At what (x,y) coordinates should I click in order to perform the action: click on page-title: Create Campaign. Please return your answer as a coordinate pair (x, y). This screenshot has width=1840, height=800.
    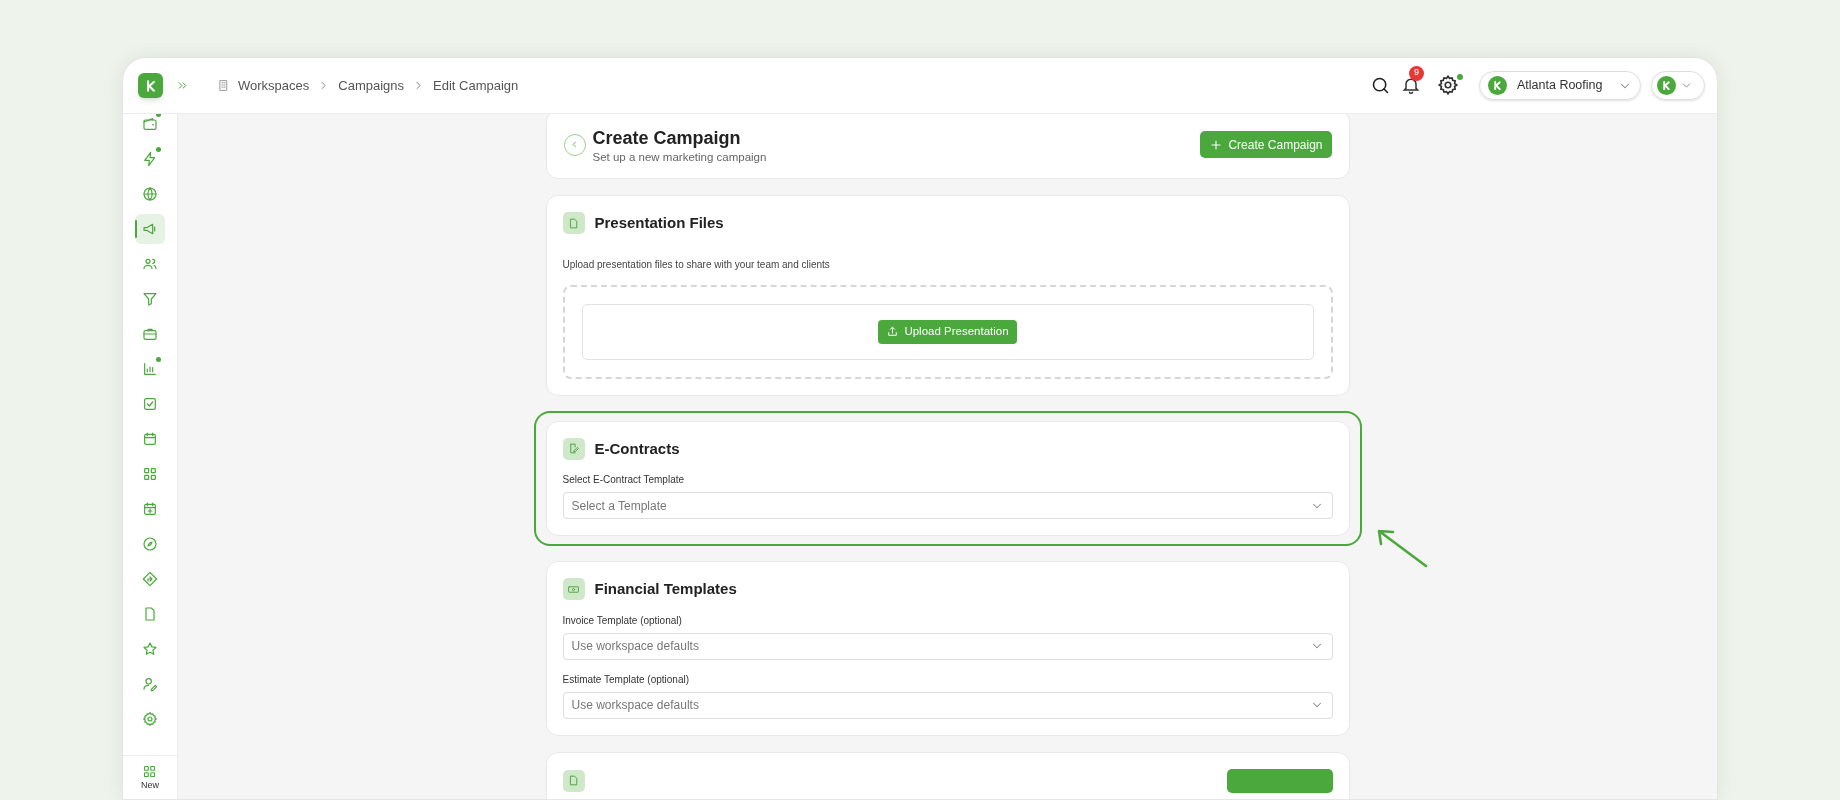
    Looking at the image, I should click on (667, 137).